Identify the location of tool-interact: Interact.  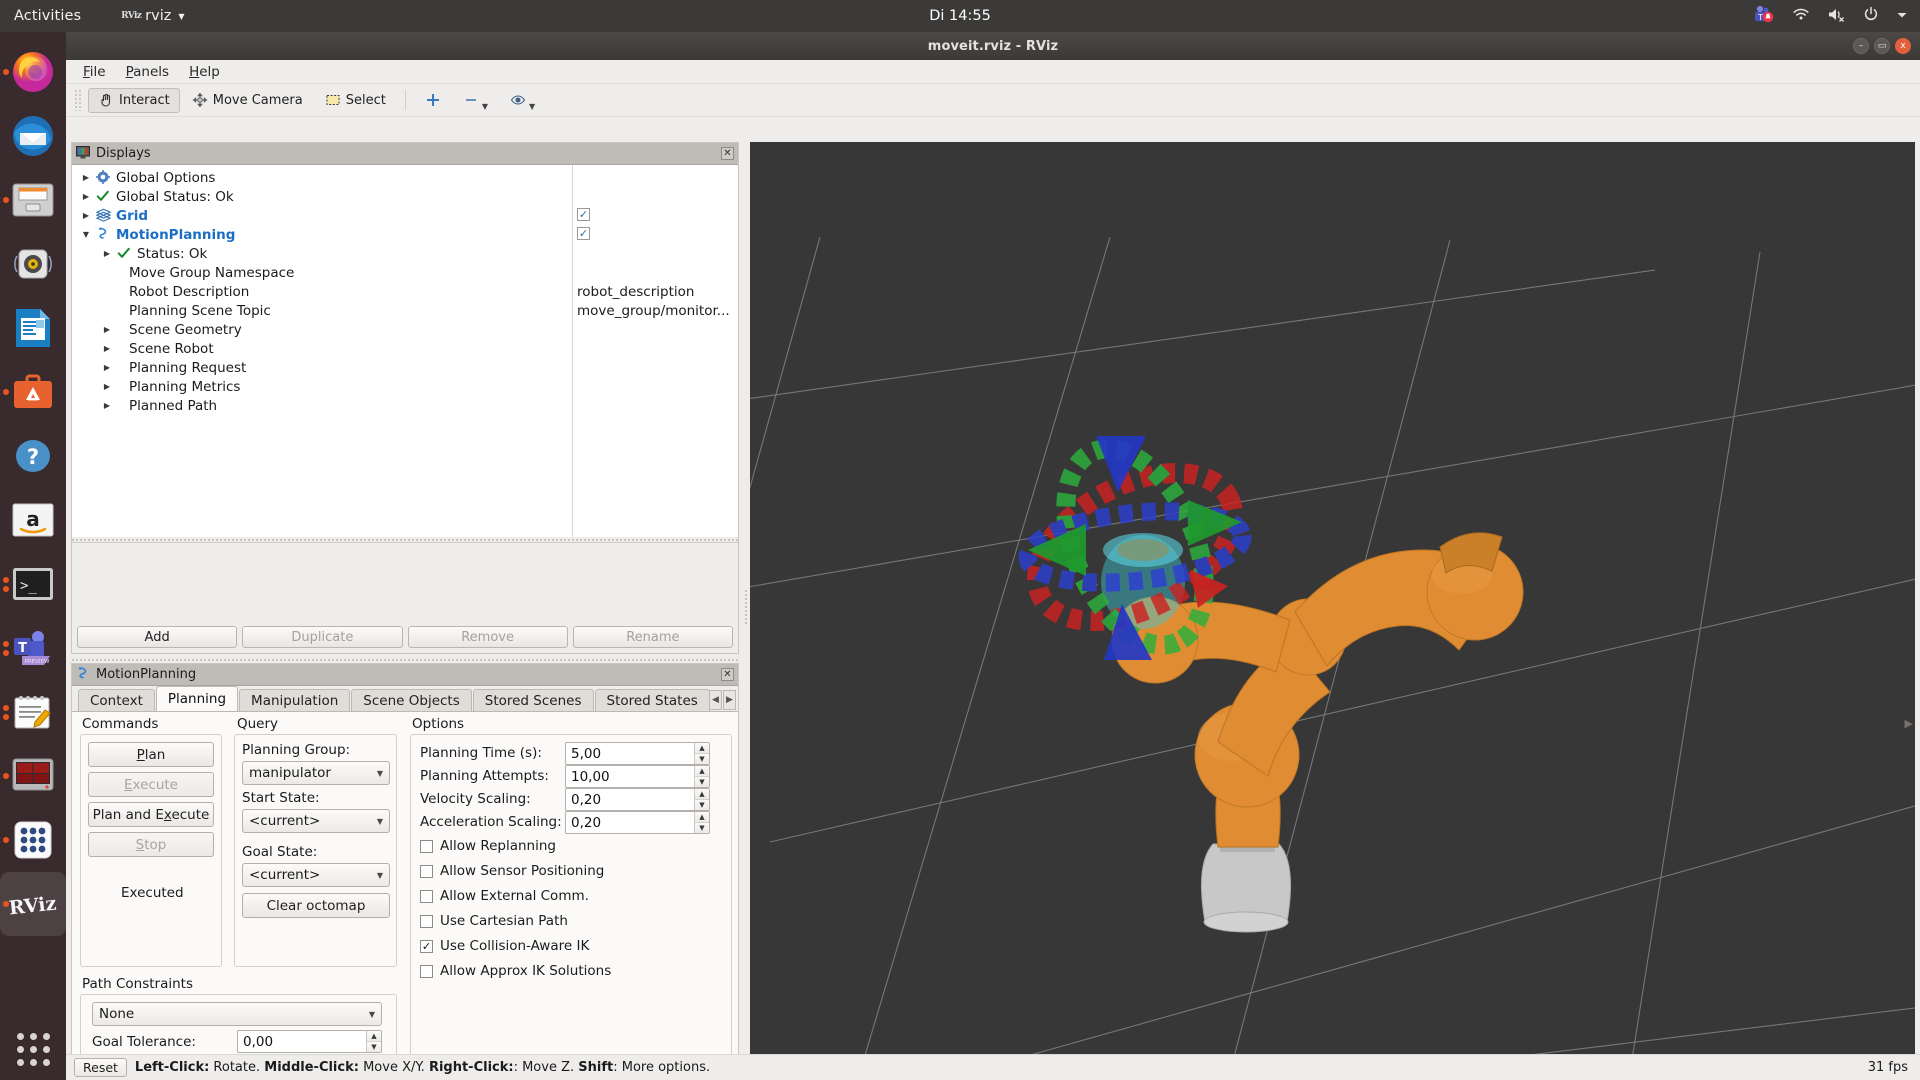
(134, 100).